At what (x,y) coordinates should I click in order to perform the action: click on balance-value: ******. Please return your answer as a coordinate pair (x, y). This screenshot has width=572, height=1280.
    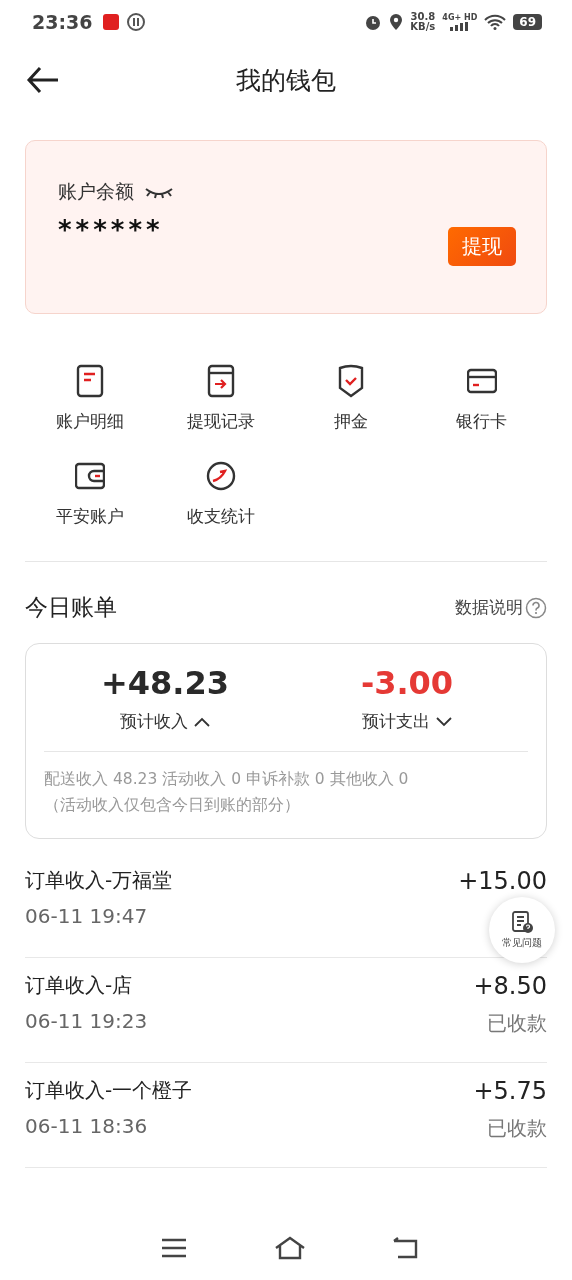
    Looking at the image, I should click on (111, 230).